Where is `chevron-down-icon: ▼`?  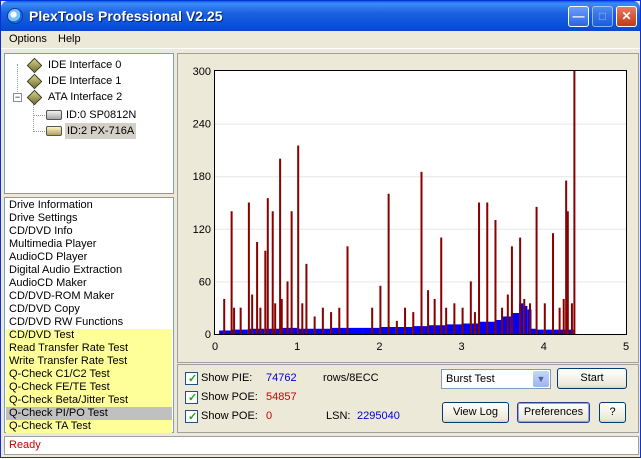 chevron-down-icon: ▼ is located at coordinates (541, 379).